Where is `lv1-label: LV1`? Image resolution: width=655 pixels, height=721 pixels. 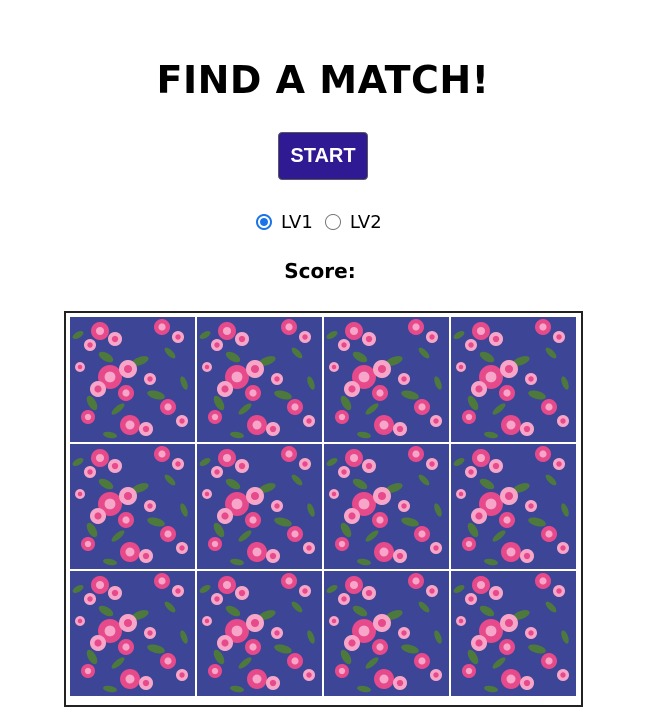 lv1-label: LV1 is located at coordinates (297, 222).